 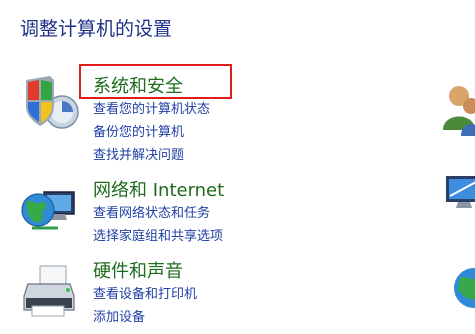 I want to click on appearance-monitor-icon, so click(x=457, y=198).